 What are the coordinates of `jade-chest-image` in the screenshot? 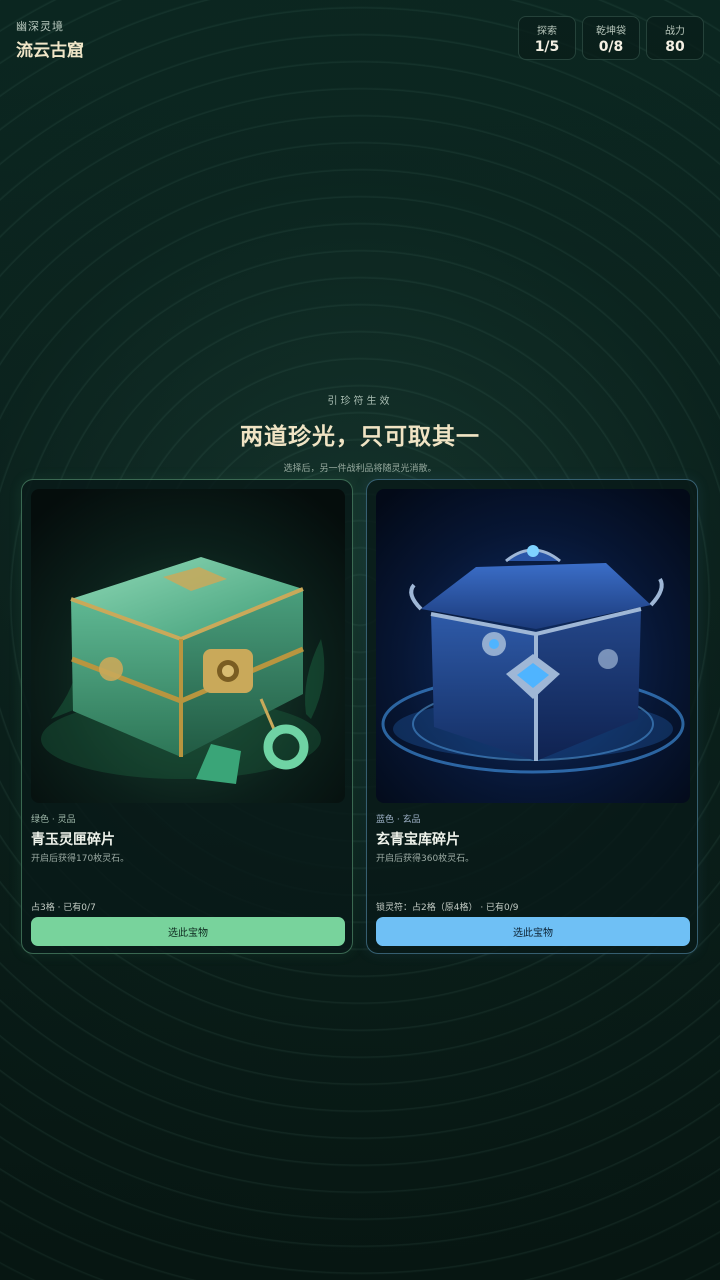 It's located at (188, 646).